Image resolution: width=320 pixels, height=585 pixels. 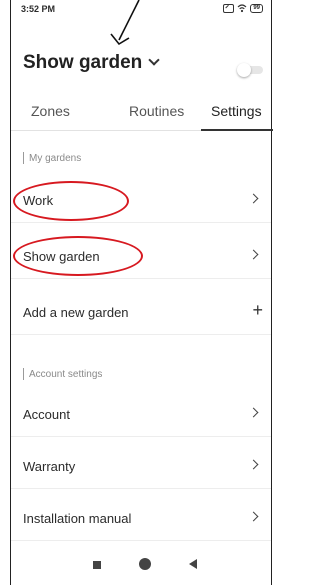 I want to click on recent-apps-icon, so click(x=97, y=565).